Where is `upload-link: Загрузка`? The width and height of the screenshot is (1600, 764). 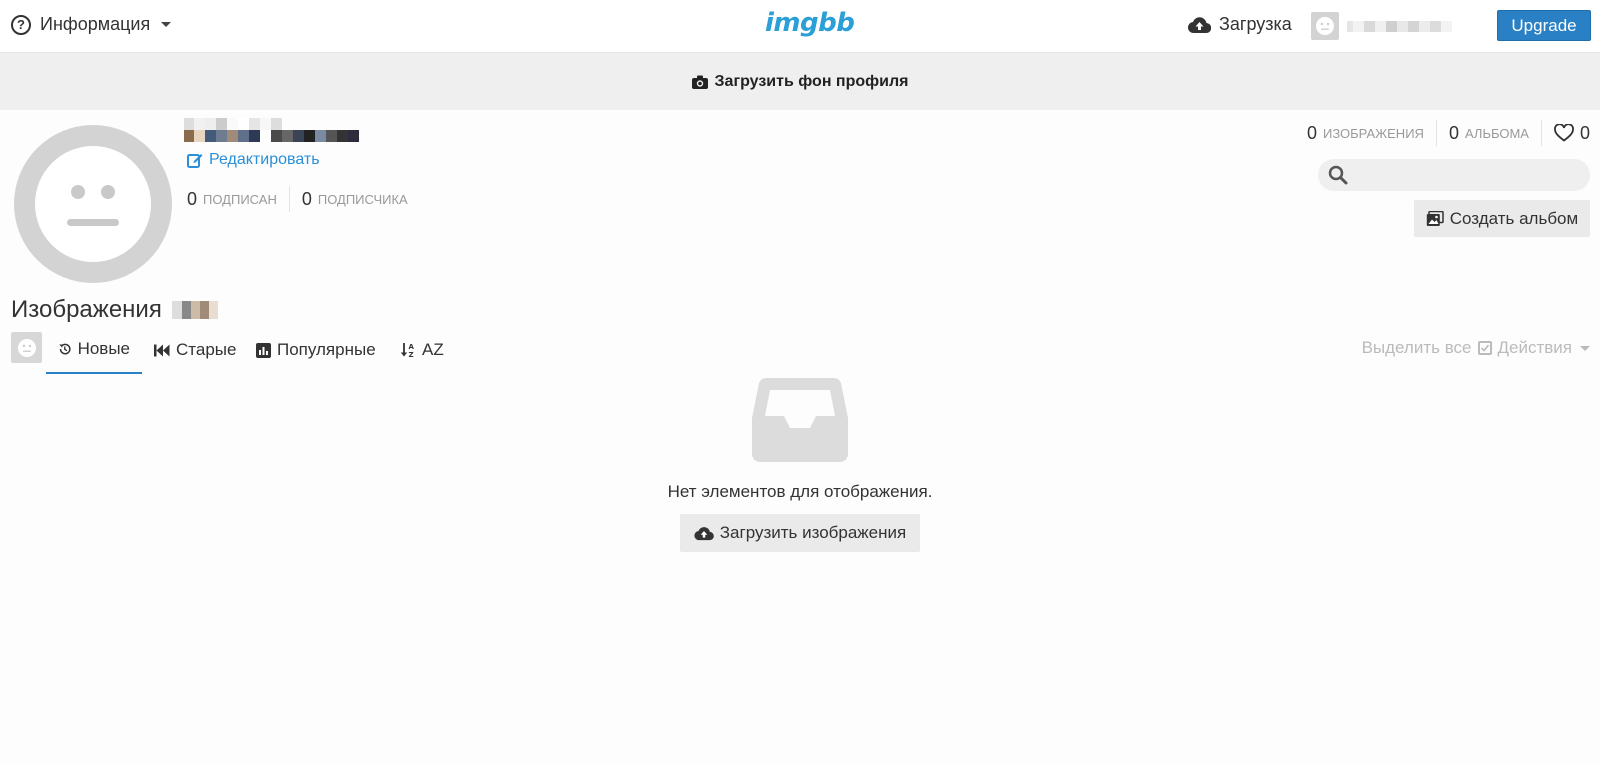
upload-link: Загрузка is located at coordinates (1240, 24).